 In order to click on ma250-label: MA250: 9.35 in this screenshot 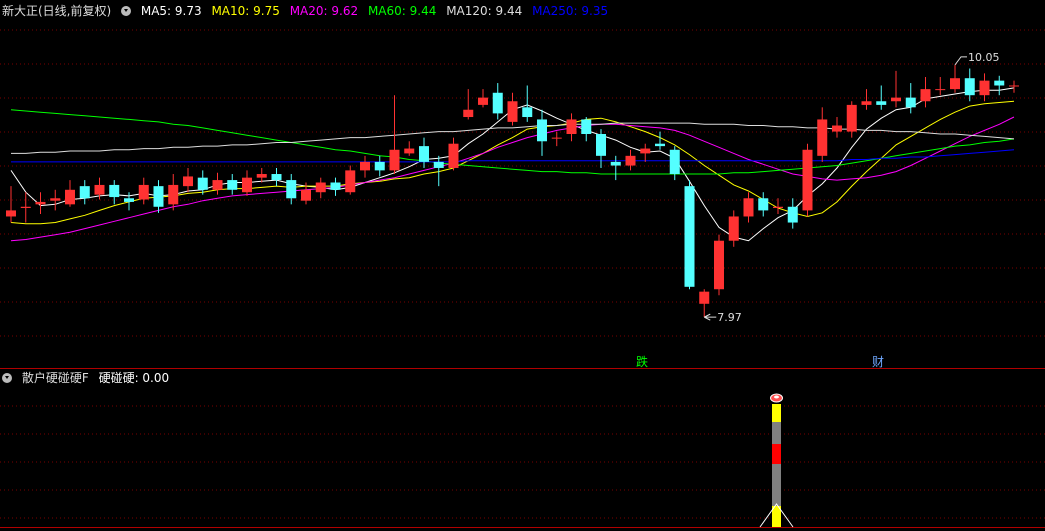, I will do `click(570, 11)`.